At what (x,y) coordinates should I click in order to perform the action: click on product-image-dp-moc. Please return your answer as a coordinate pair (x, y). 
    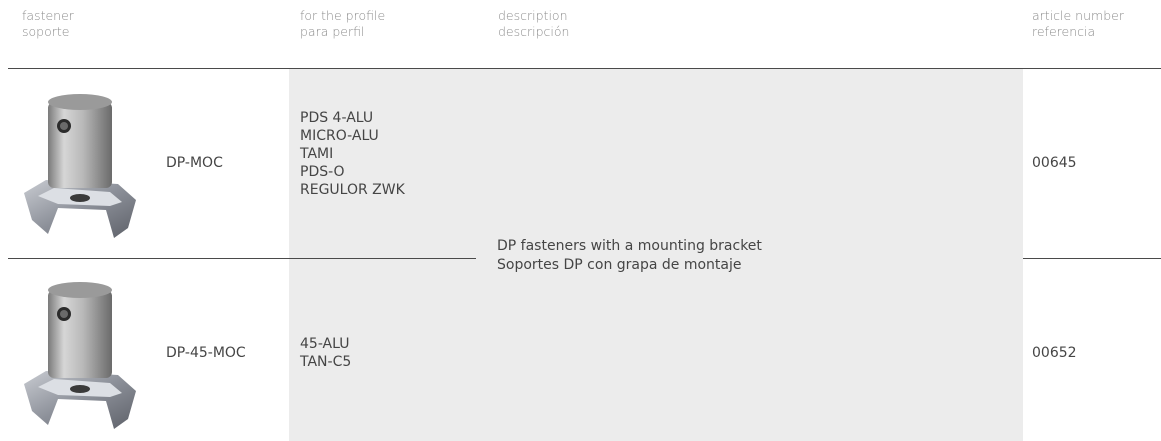
    Looking at the image, I should click on (80, 166).